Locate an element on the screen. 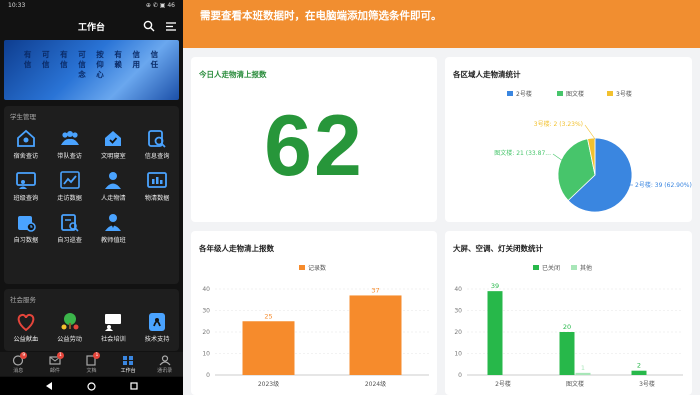  tab-label: 工作台 is located at coordinates (128, 371).